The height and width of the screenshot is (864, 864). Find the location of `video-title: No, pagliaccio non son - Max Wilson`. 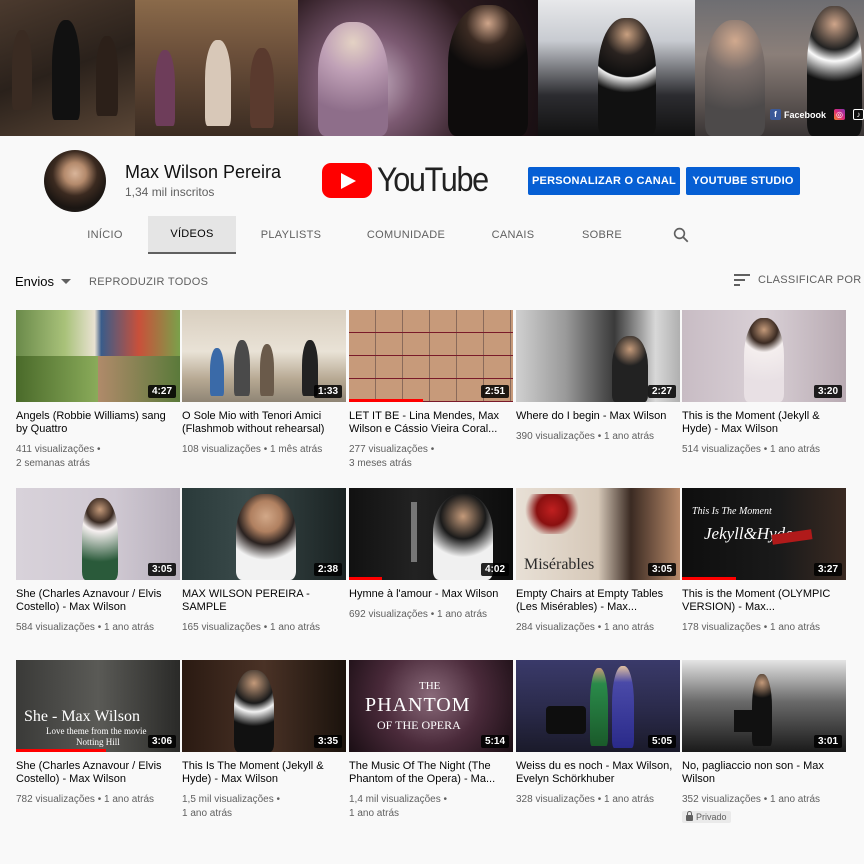

video-title: No, pagliaccio non son - Max Wilson is located at coordinates (764, 773).